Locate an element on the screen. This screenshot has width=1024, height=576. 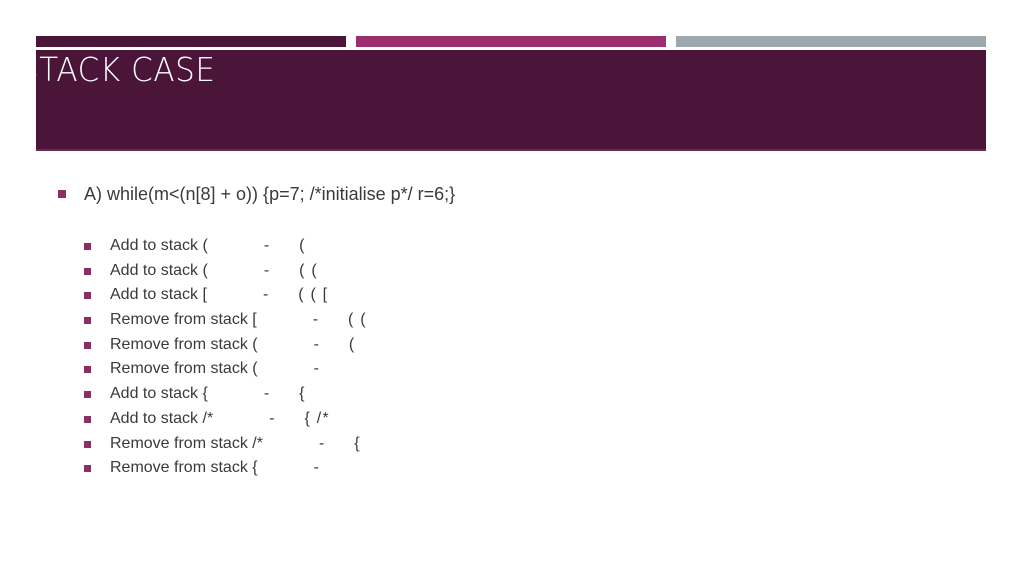
accent-bar-dark-plum is located at coordinates (191, 41).